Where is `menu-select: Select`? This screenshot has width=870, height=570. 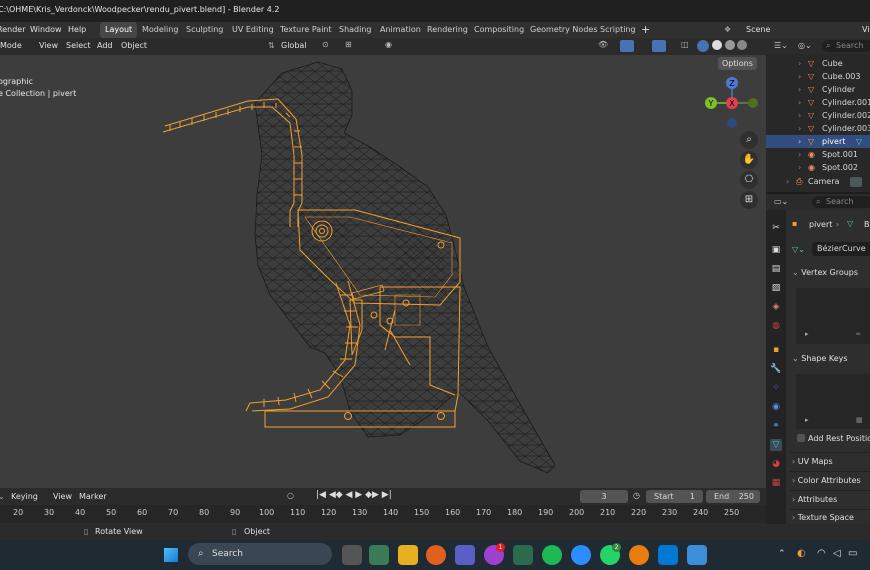 menu-select: Select is located at coordinates (78, 45).